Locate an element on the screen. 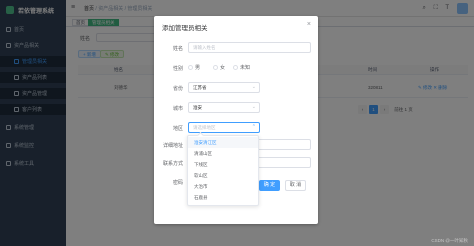 This screenshot has height=246, width=474. name-label: 姓名 is located at coordinates (177, 49).